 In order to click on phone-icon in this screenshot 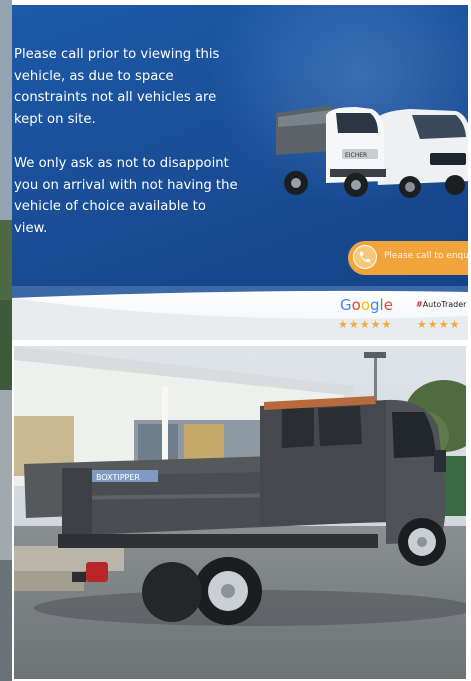, I will do `click(365, 257)`.